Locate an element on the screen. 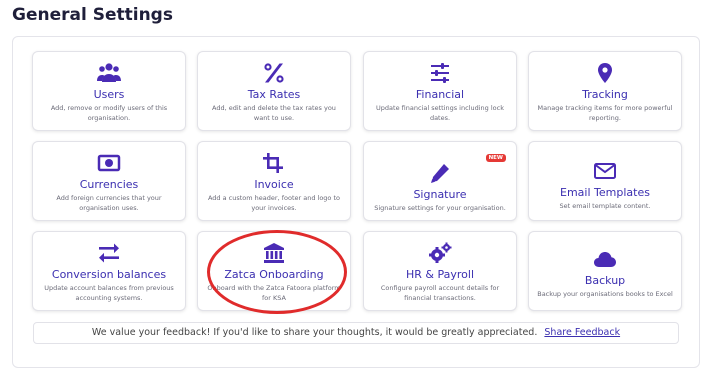 The height and width of the screenshot is (368, 722). banknote-icon is located at coordinates (109, 163).